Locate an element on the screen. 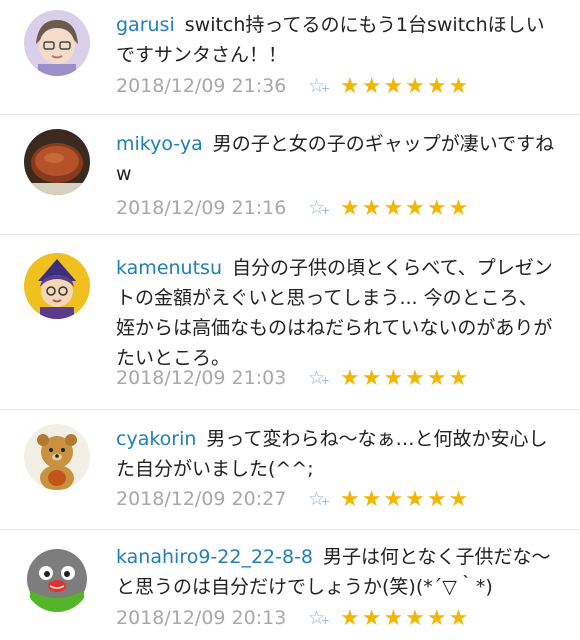 The width and height of the screenshot is (580, 640). username-link: kanahiro9-22_22-8-8 is located at coordinates (214, 557).